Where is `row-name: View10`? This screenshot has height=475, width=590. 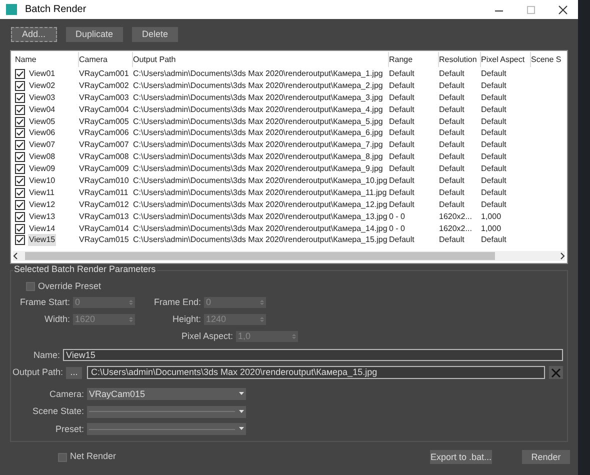
row-name: View10 is located at coordinates (42, 181).